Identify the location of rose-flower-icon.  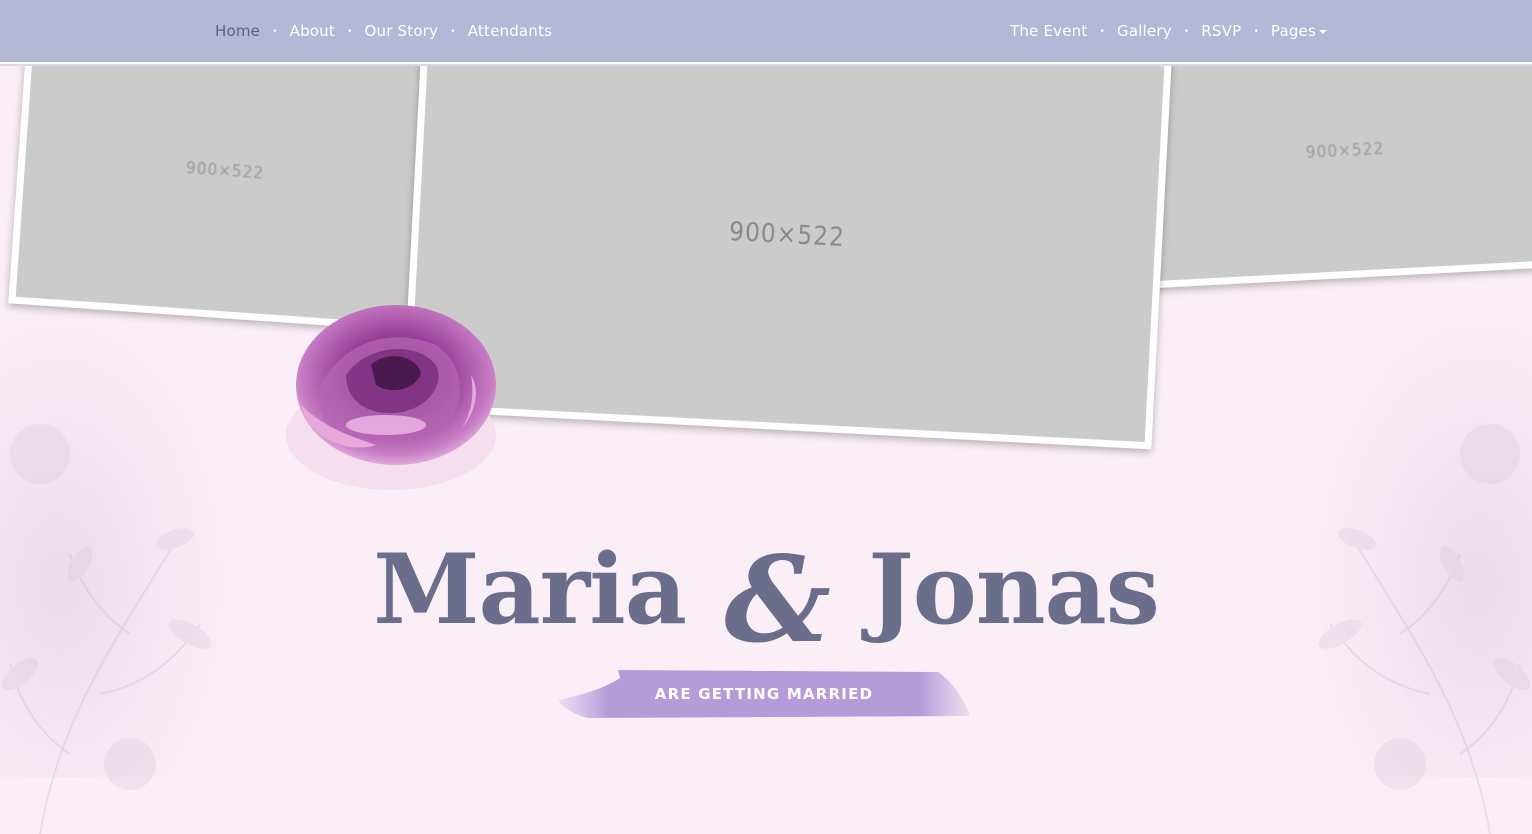
(391, 397).